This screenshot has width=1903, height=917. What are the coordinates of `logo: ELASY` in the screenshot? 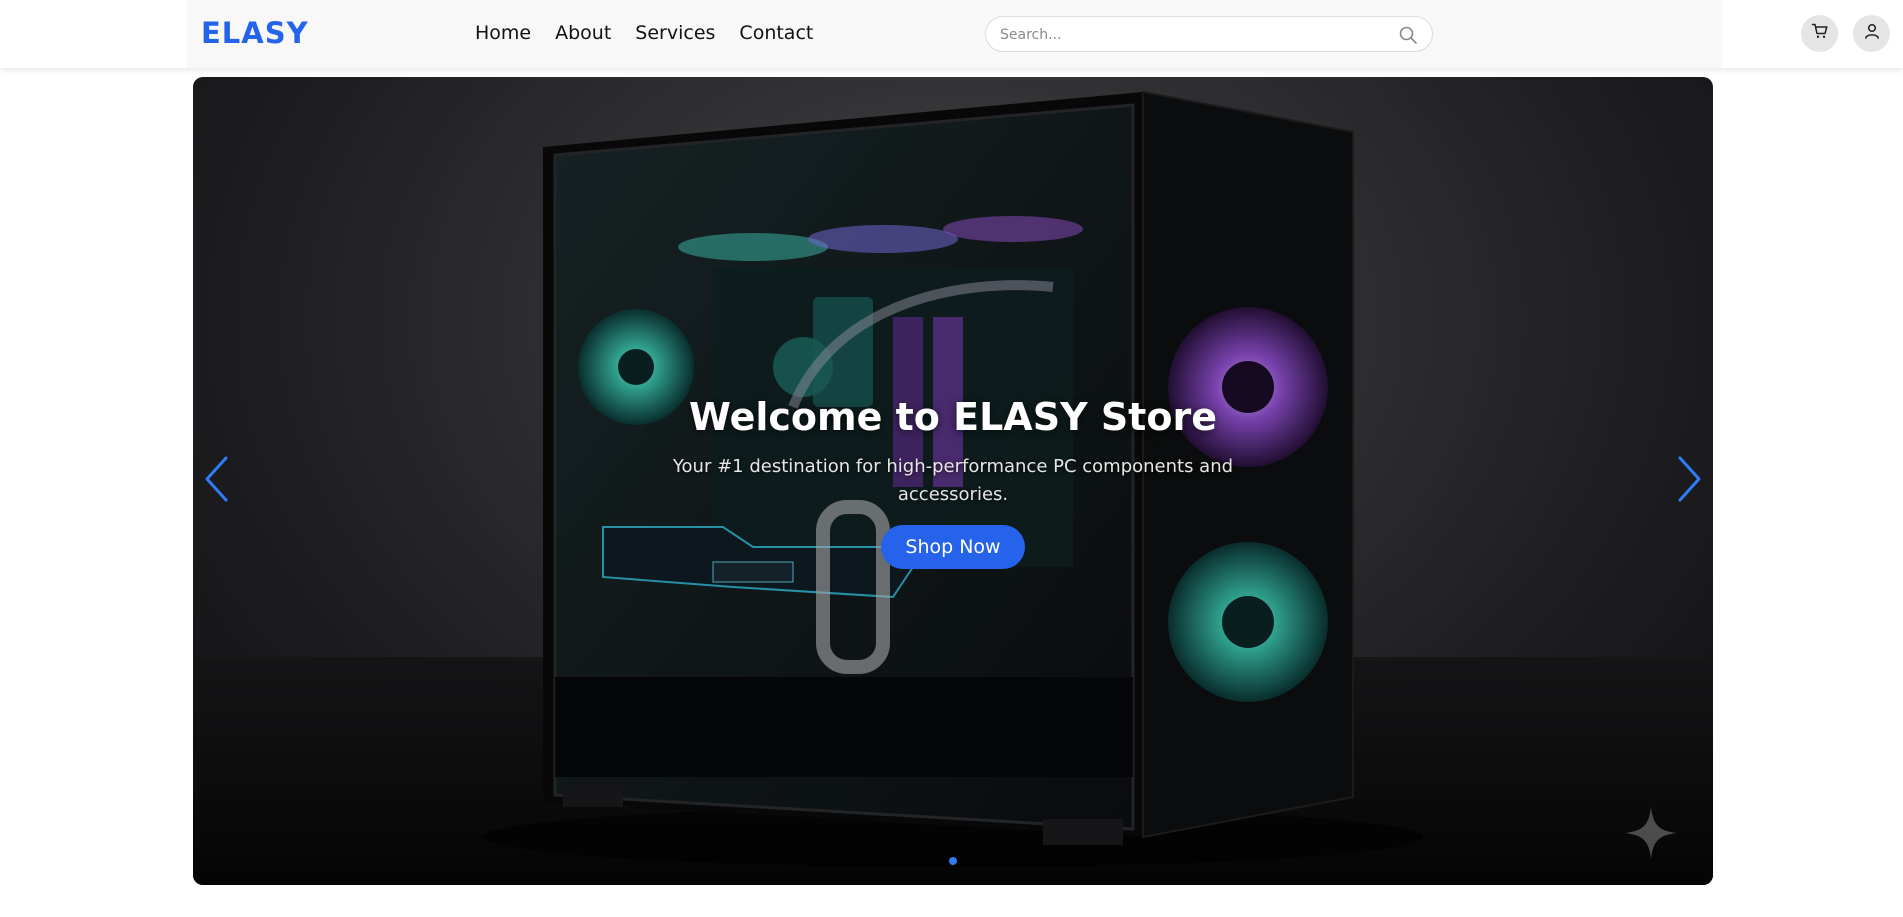 It's located at (255, 33).